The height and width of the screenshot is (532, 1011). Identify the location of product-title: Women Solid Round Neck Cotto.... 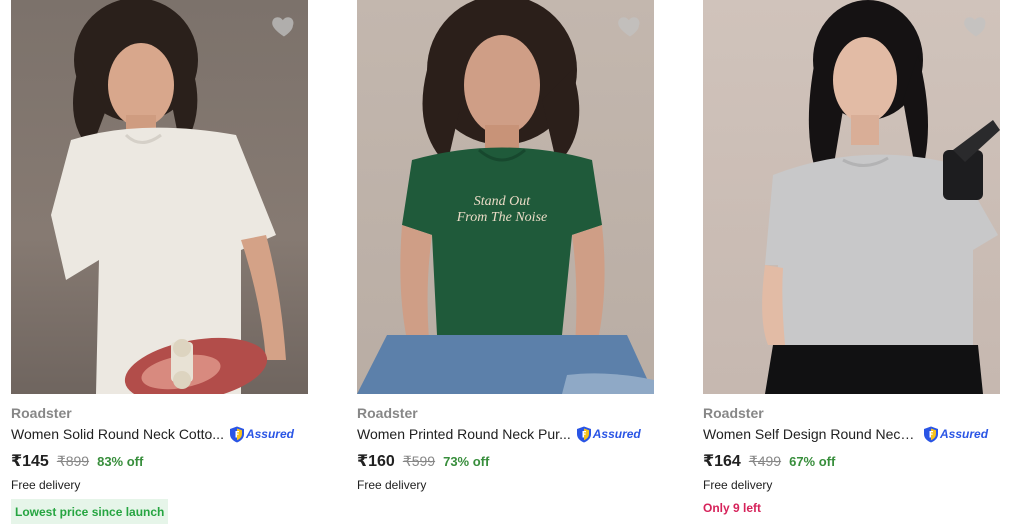
(117, 434).